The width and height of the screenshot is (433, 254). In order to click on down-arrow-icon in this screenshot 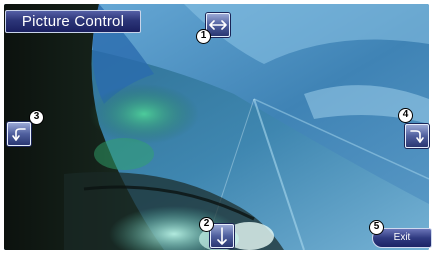, I will do `click(222, 236)`.